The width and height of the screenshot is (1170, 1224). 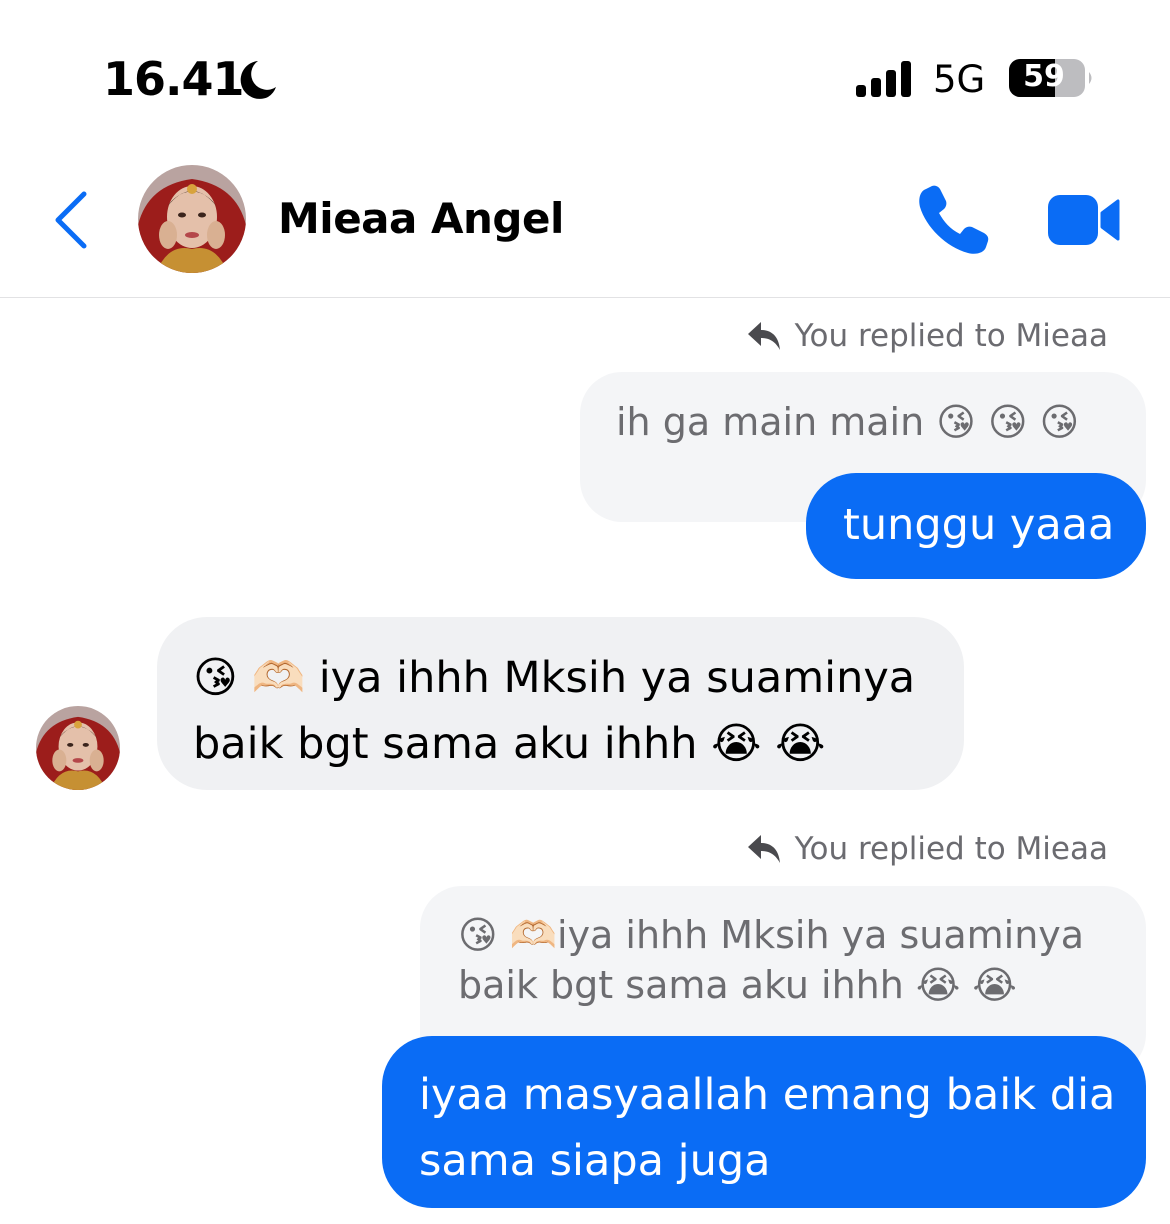 I want to click on network-type: 5G, so click(x=959, y=79).